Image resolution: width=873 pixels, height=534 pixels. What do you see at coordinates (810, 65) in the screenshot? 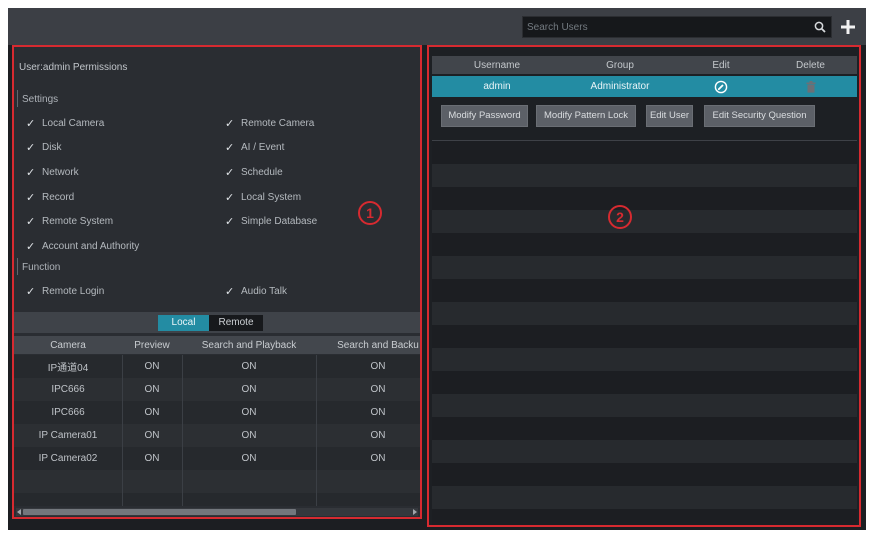
I see `column-header-delete: Delete` at bounding box center [810, 65].